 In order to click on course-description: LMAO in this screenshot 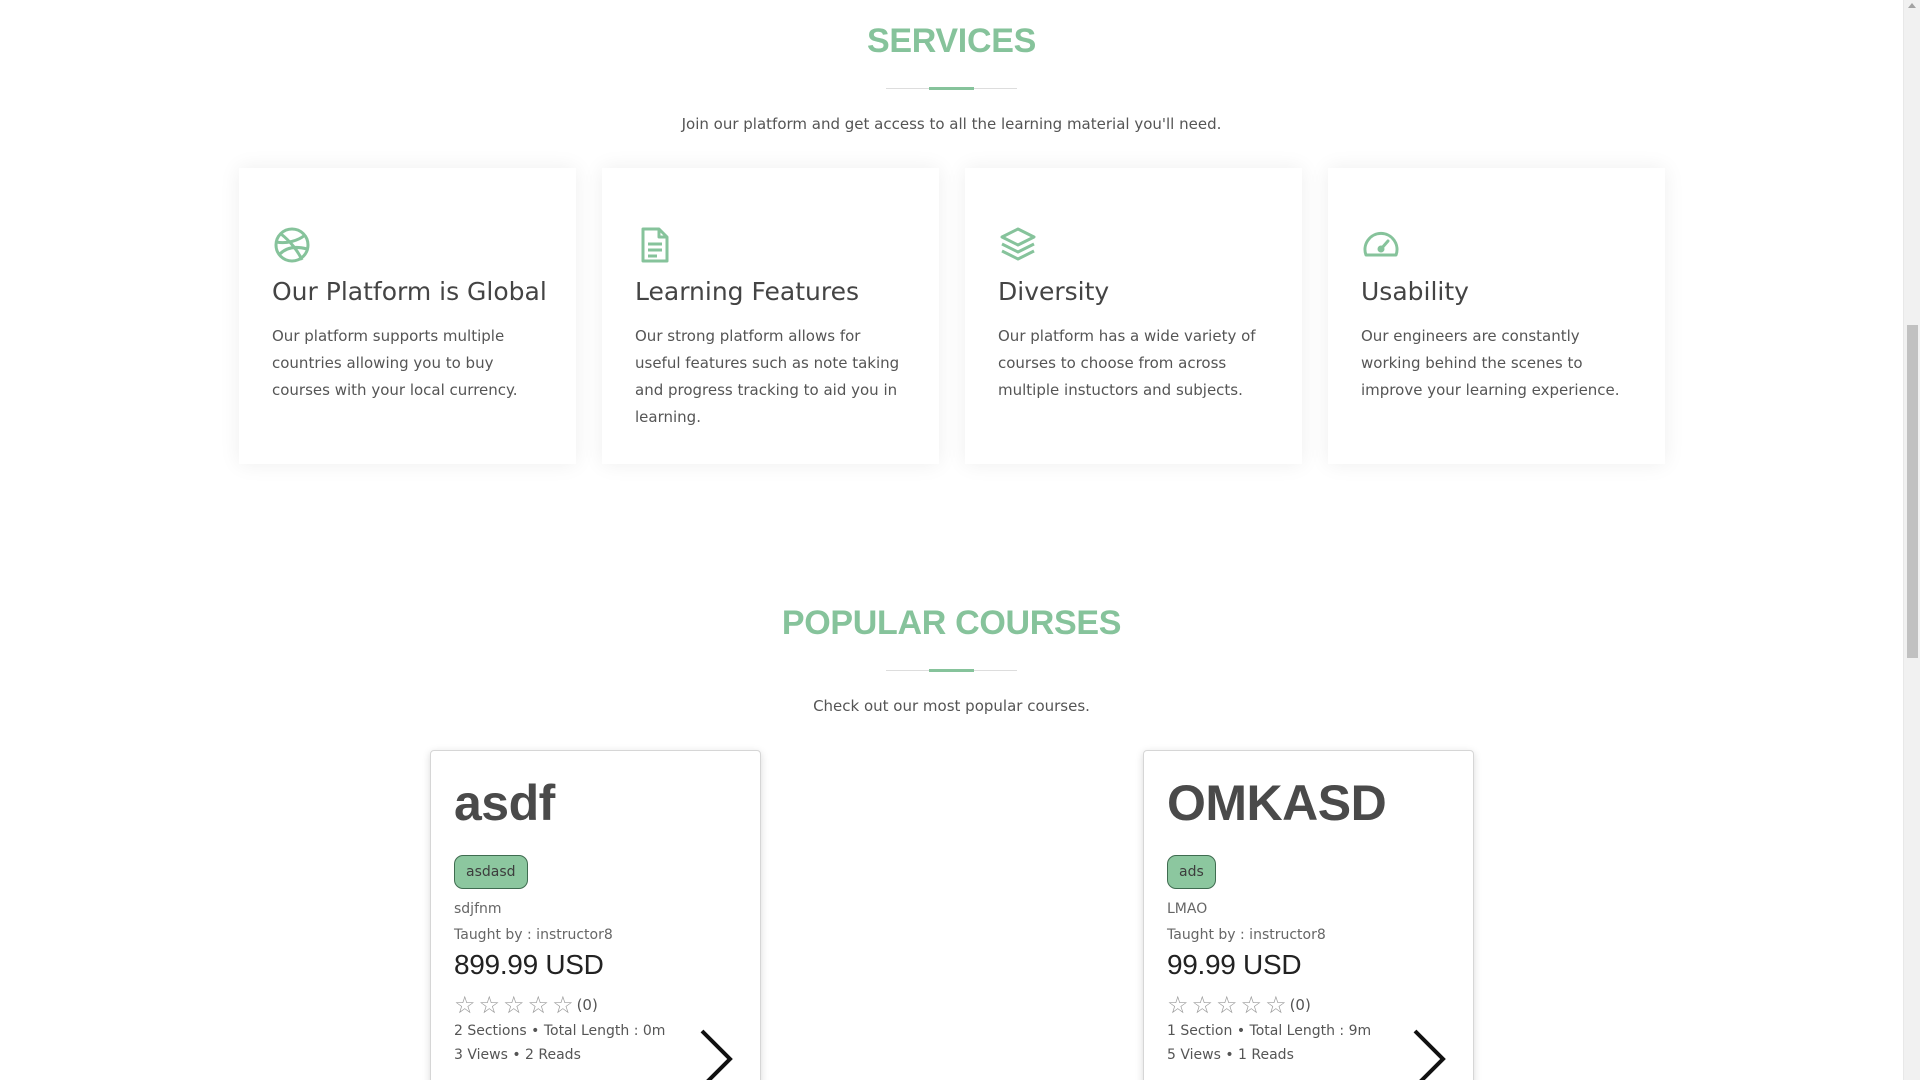, I will do `click(1187, 909)`.